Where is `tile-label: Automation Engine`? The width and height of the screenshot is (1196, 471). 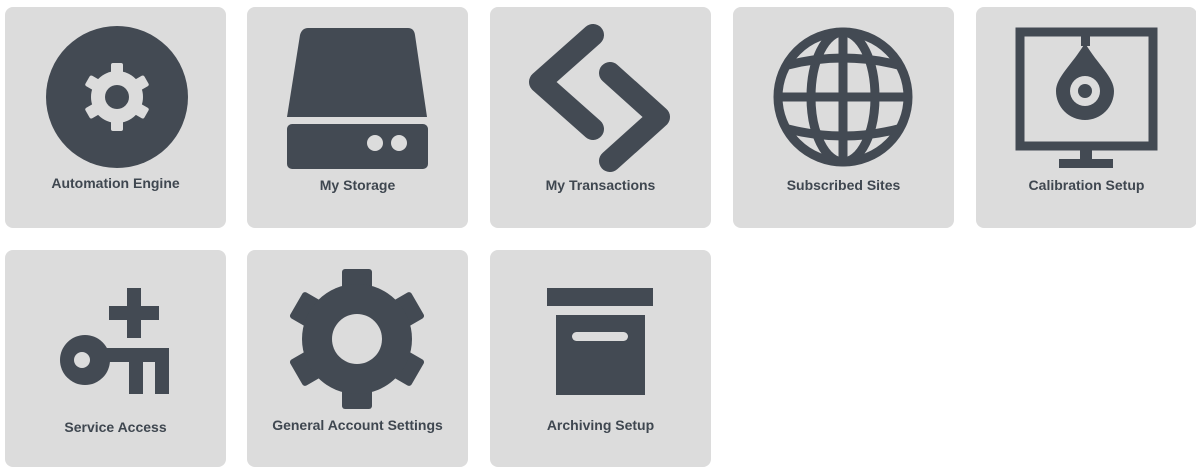 tile-label: Automation Engine is located at coordinates (115, 183).